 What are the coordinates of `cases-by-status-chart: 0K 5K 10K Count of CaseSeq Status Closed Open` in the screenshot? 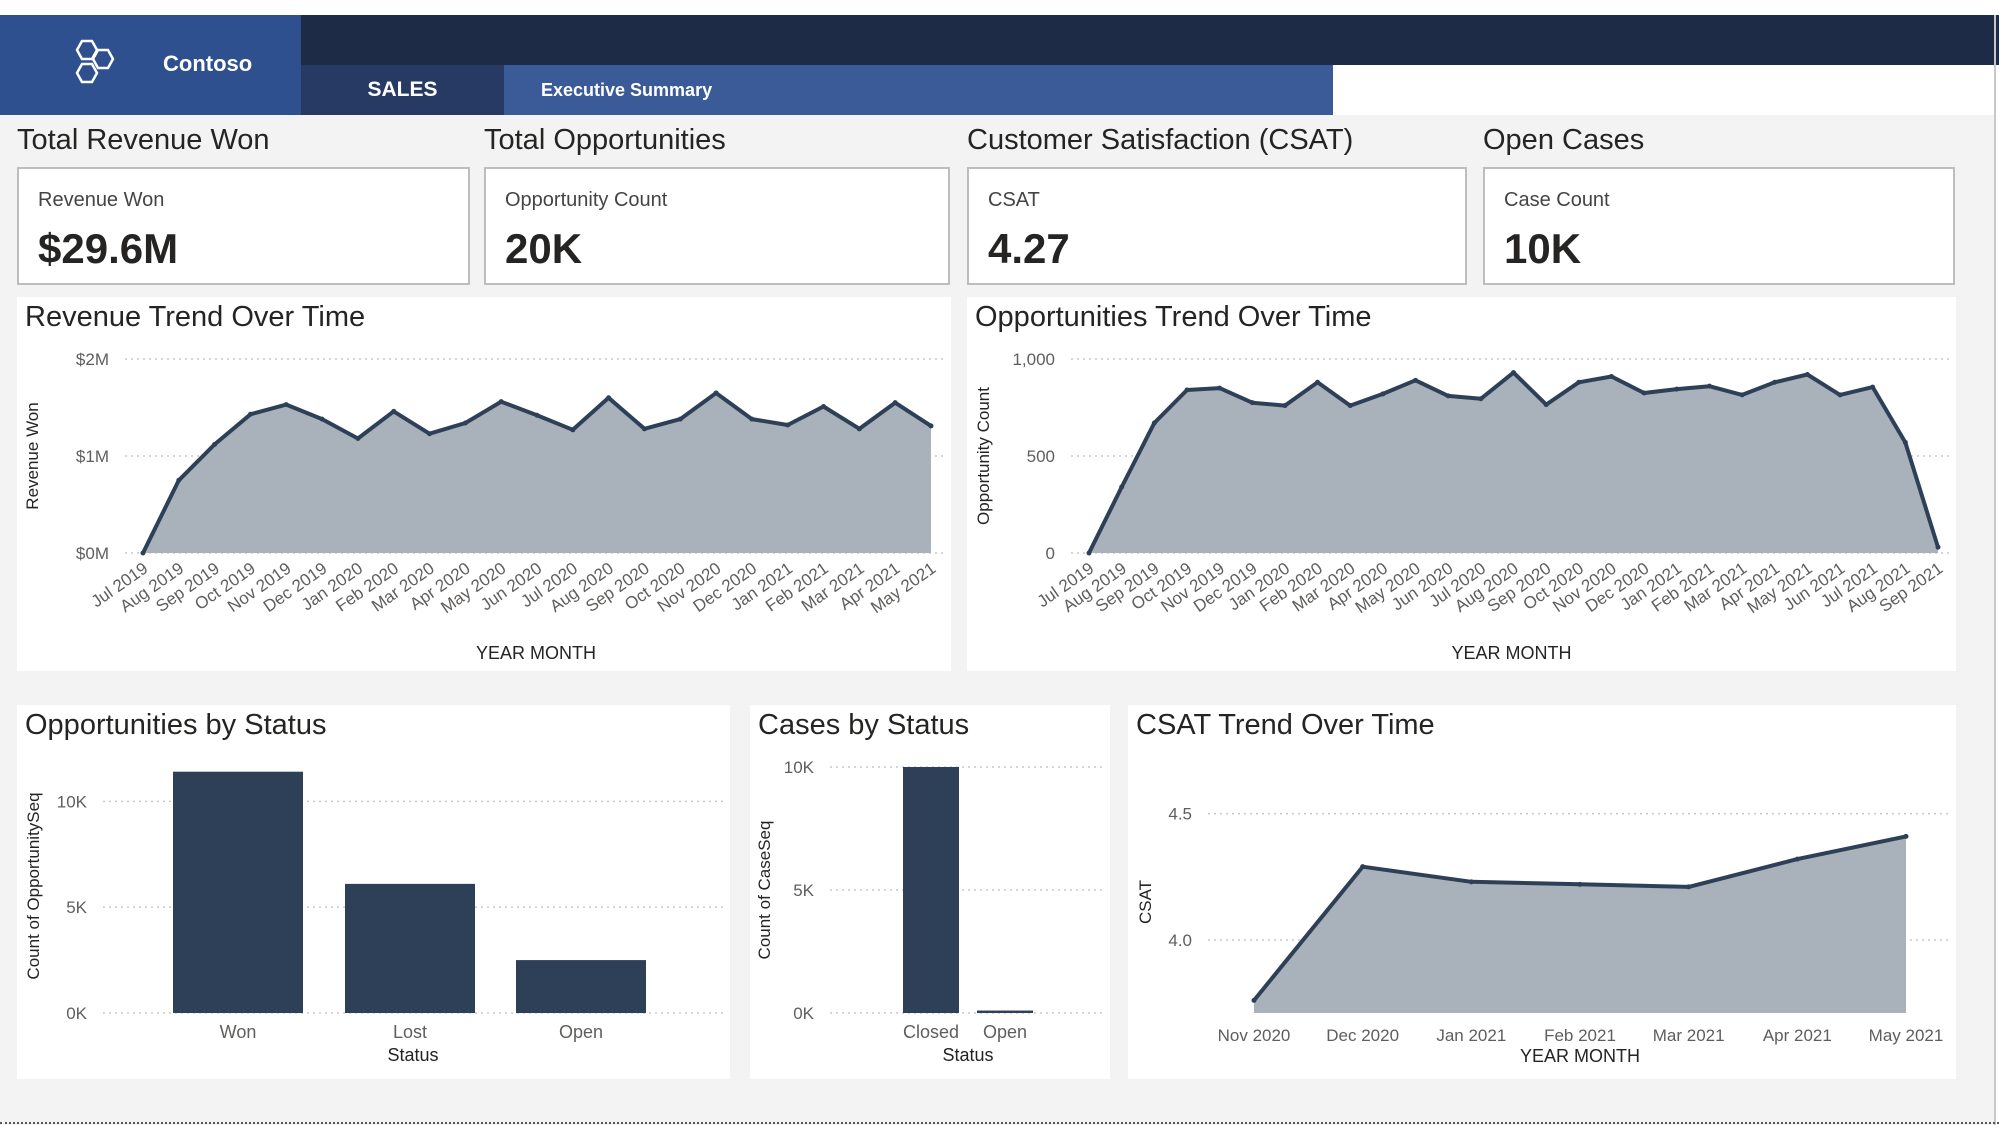 It's located at (930, 911).